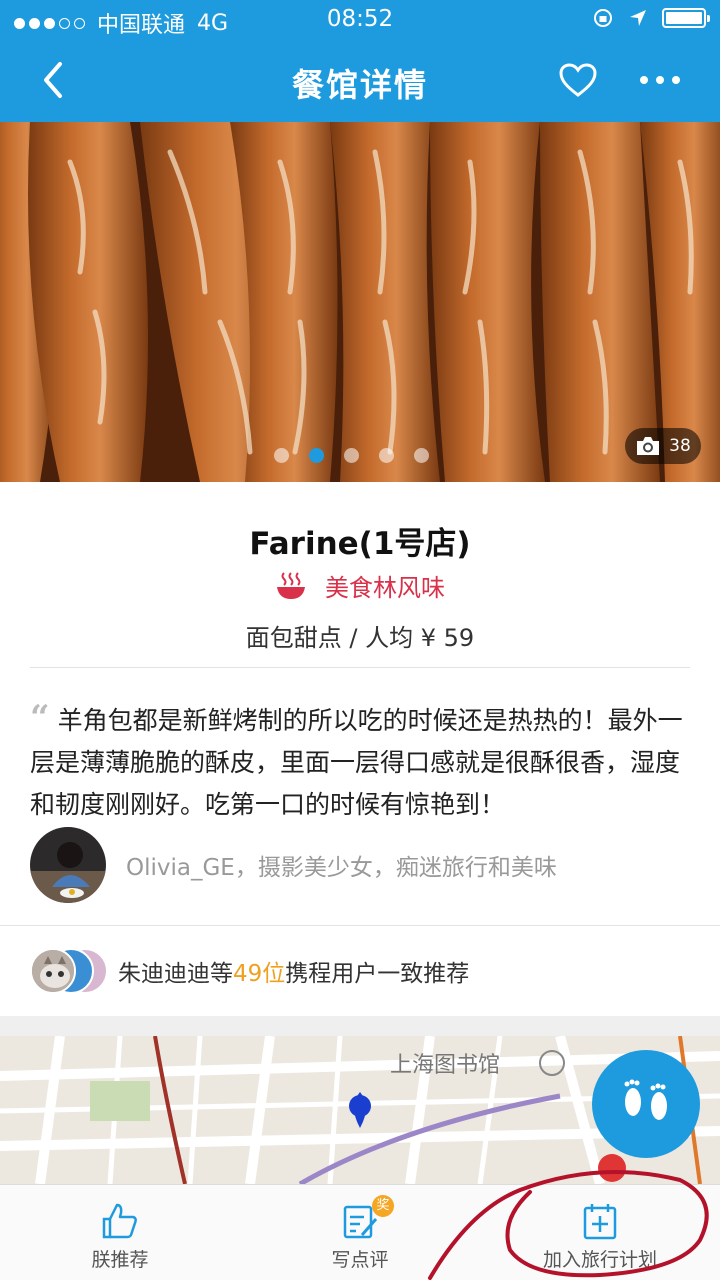 Image resolution: width=720 pixels, height=1280 pixels. Describe the element at coordinates (638, 18) in the screenshot. I see `location-icon` at that location.